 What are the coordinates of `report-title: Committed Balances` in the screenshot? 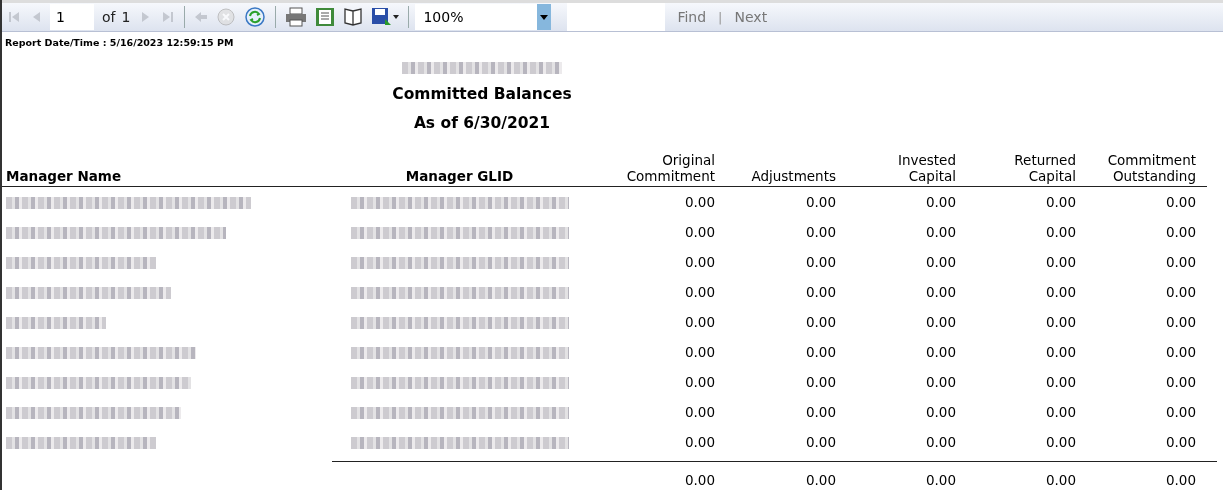 It's located at (482, 94).